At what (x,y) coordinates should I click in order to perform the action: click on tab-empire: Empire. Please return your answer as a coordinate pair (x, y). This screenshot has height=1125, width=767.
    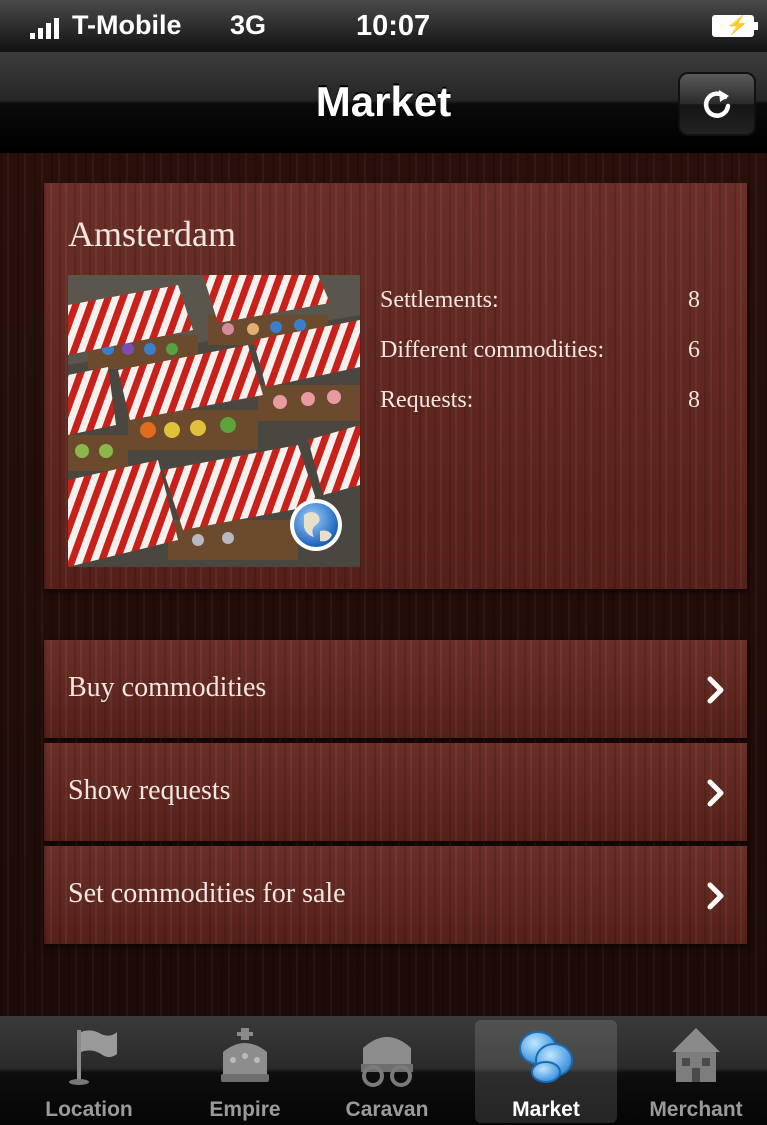
    Looking at the image, I should click on (245, 1071).